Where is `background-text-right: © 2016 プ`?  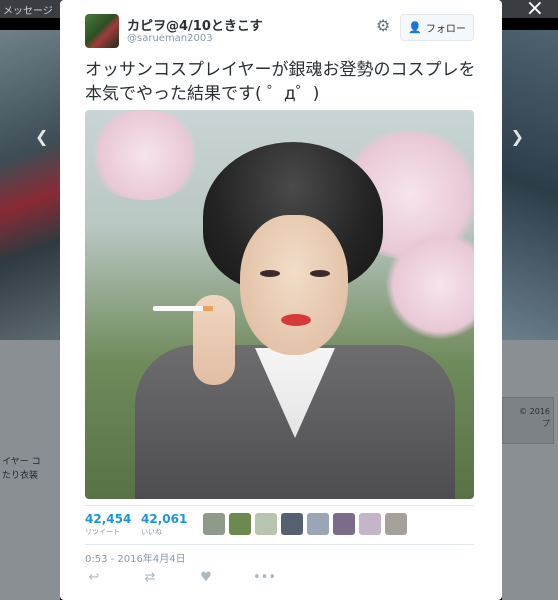 background-text-right: © 2016 プ is located at coordinates (534, 418).